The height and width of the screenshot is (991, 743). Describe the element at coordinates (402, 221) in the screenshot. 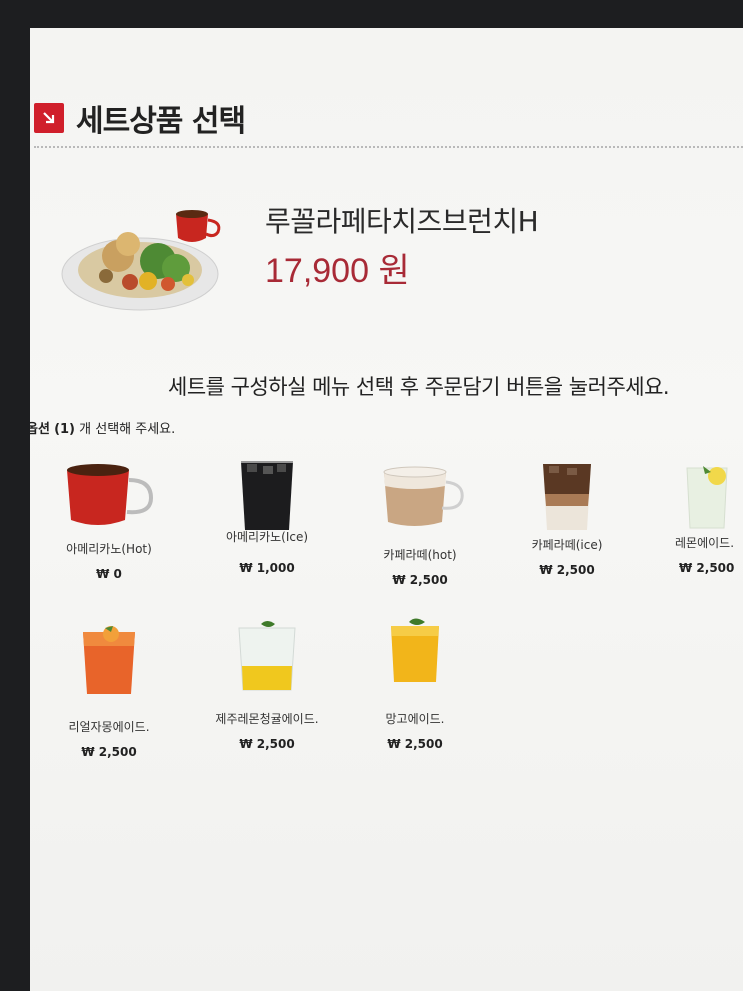

I see `product-name: 루꼴라페타치즈브런치H` at that location.